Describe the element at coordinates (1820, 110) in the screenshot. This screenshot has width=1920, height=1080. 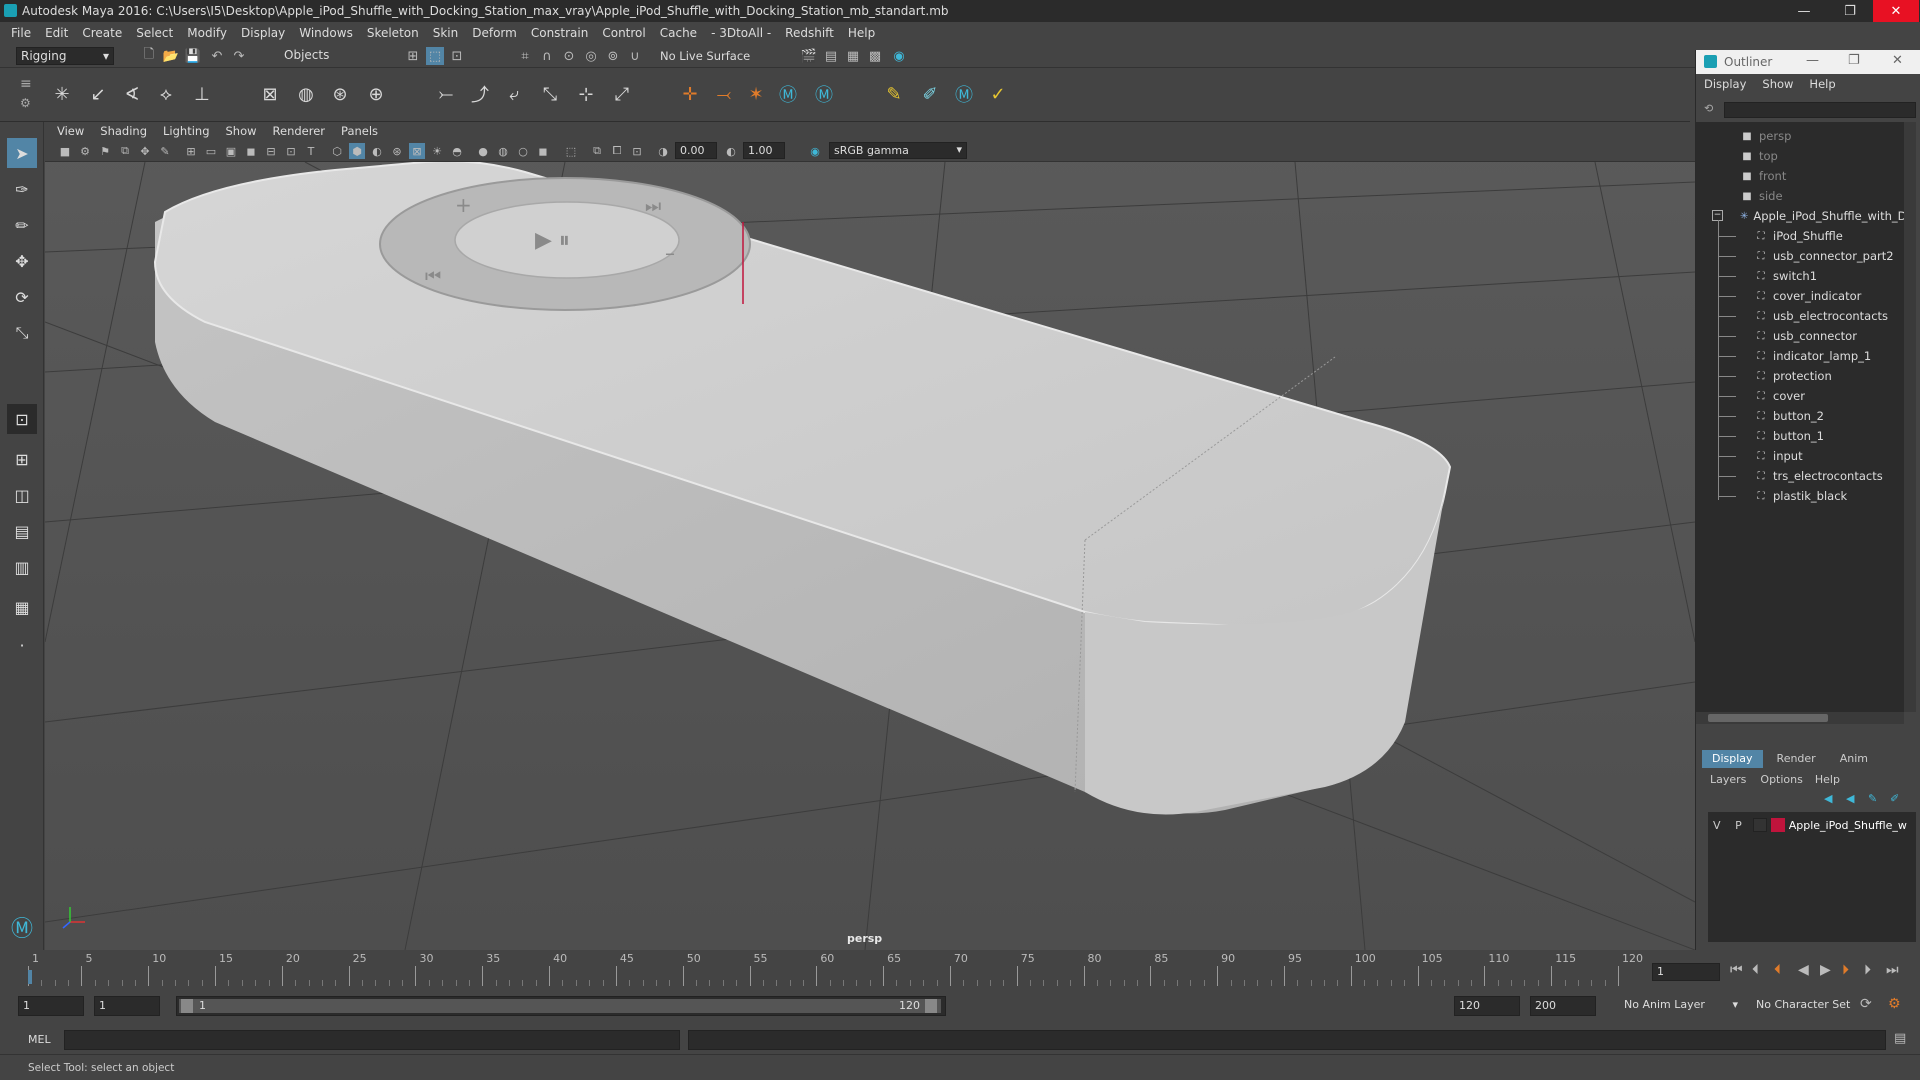
I see `outliner-search-input` at that location.